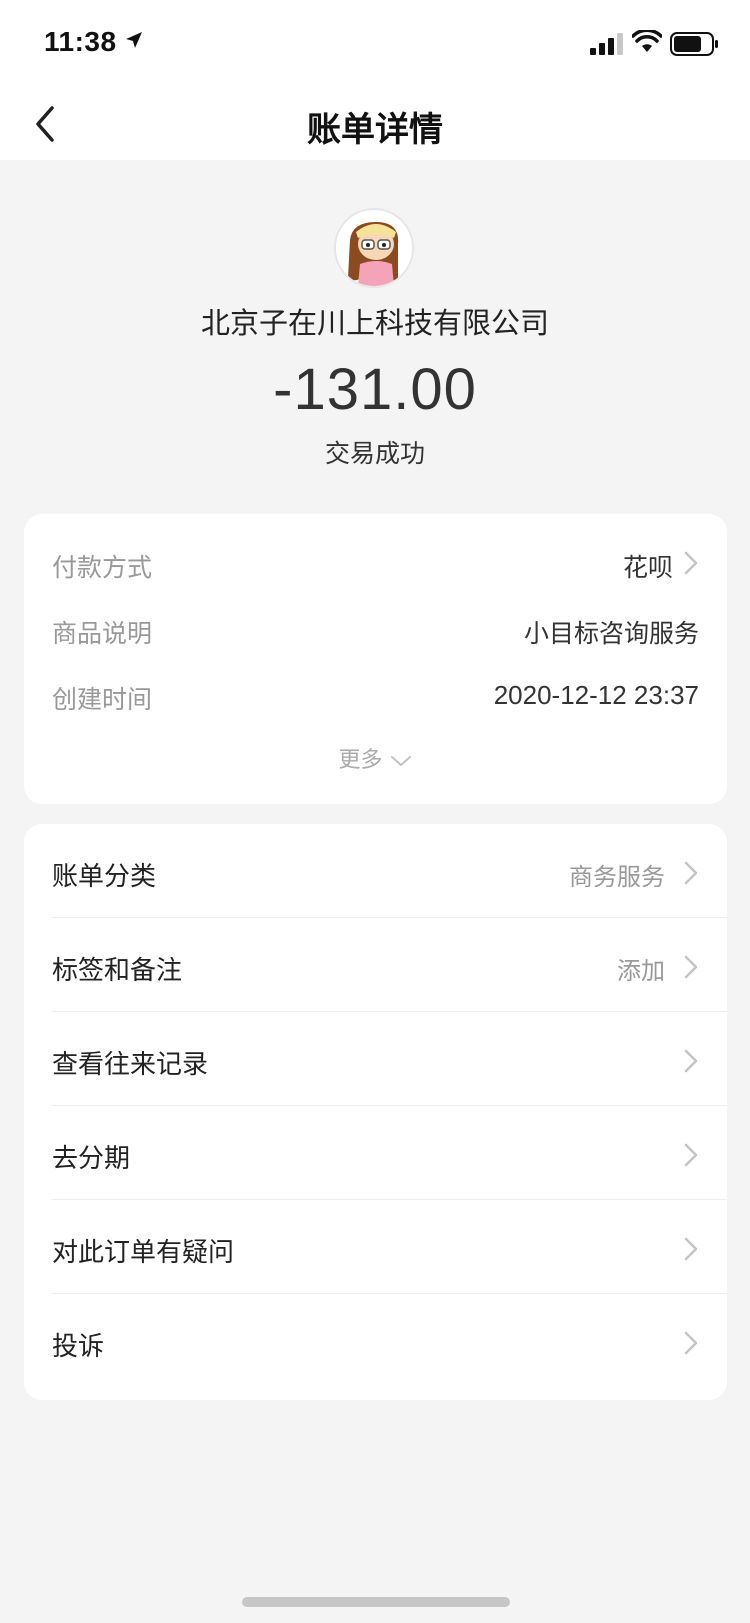  What do you see at coordinates (611, 633) in the screenshot?
I see `description-value: 小目标咨询服务` at bounding box center [611, 633].